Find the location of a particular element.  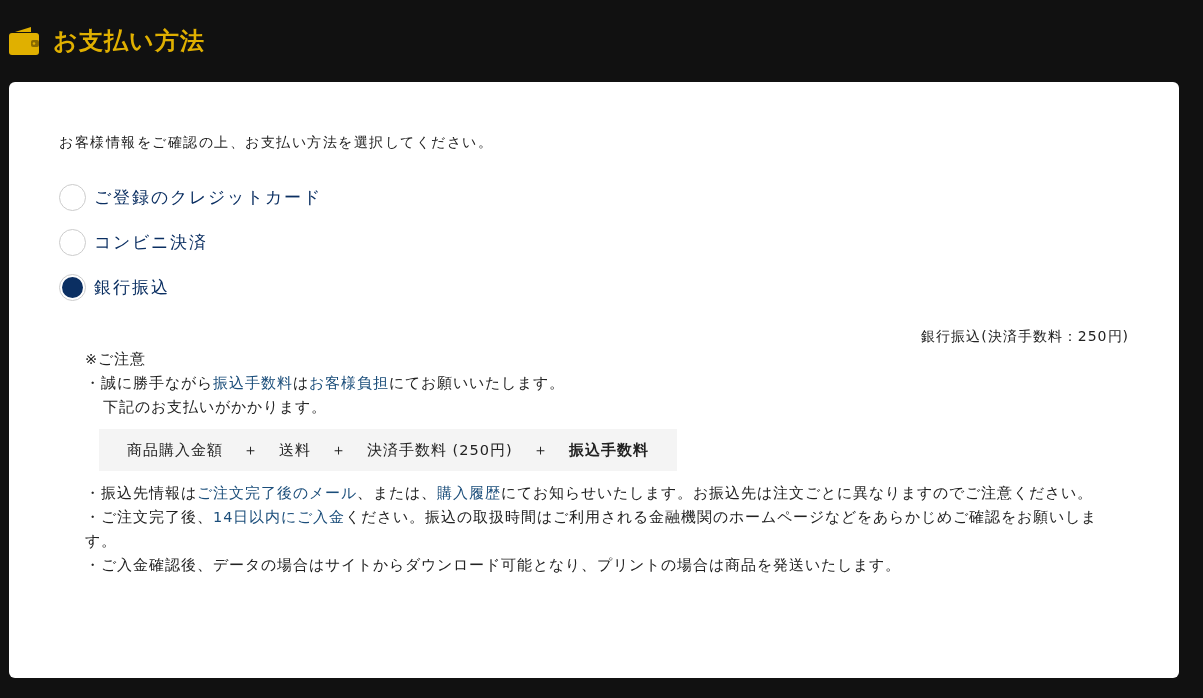

option-label: コンビニ決済 is located at coordinates (151, 242).